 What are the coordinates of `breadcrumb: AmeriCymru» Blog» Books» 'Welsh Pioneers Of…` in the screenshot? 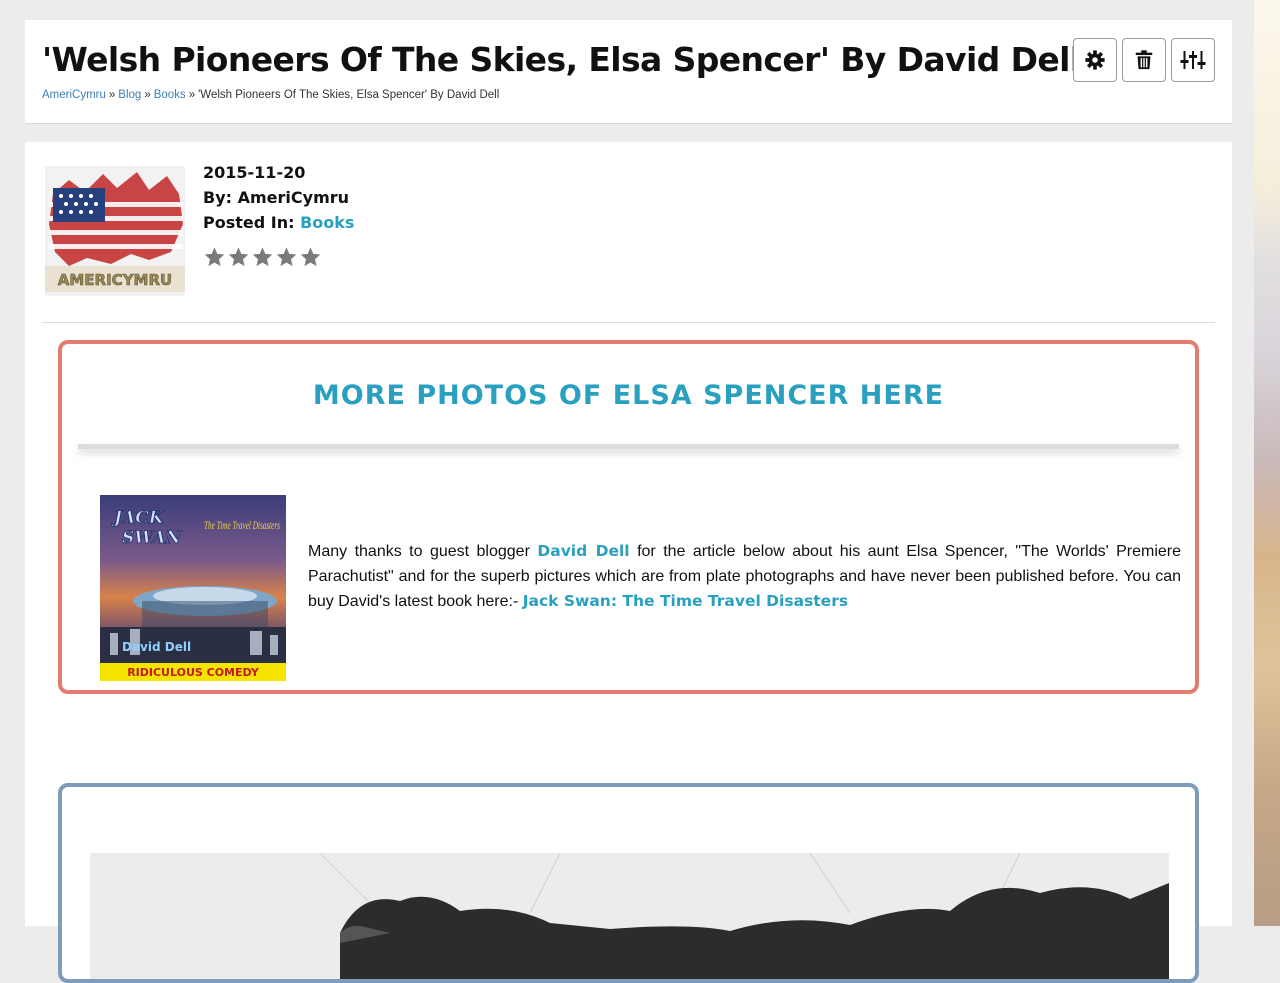 It's located at (270, 95).